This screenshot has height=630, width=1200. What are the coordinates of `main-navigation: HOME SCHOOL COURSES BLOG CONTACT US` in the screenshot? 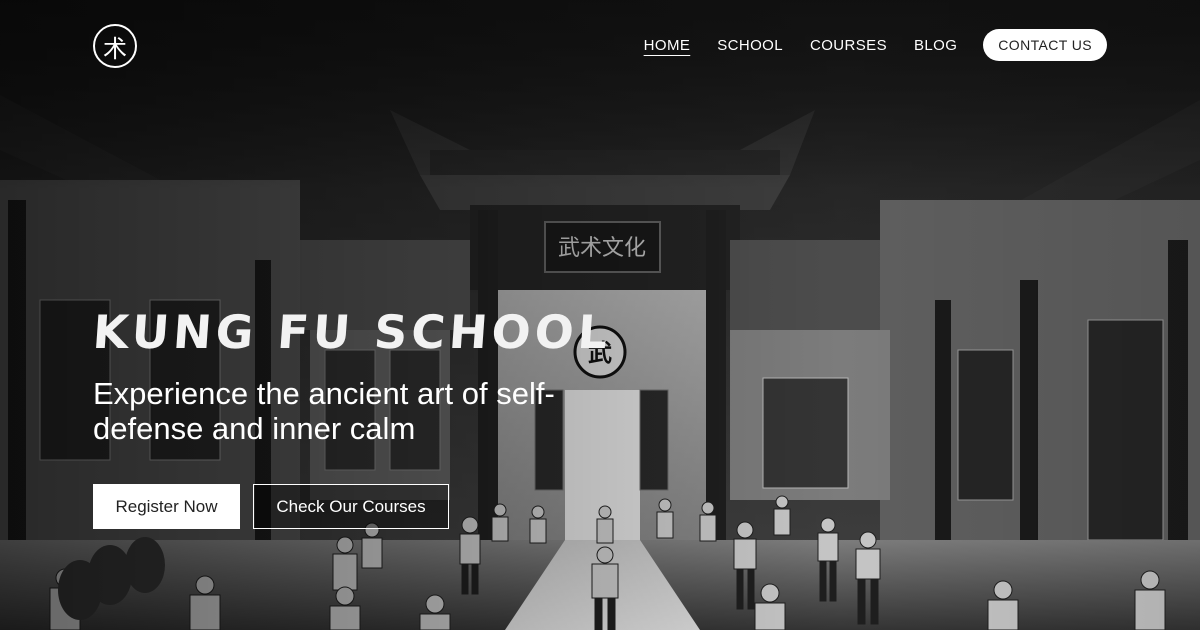 It's located at (862, 45).